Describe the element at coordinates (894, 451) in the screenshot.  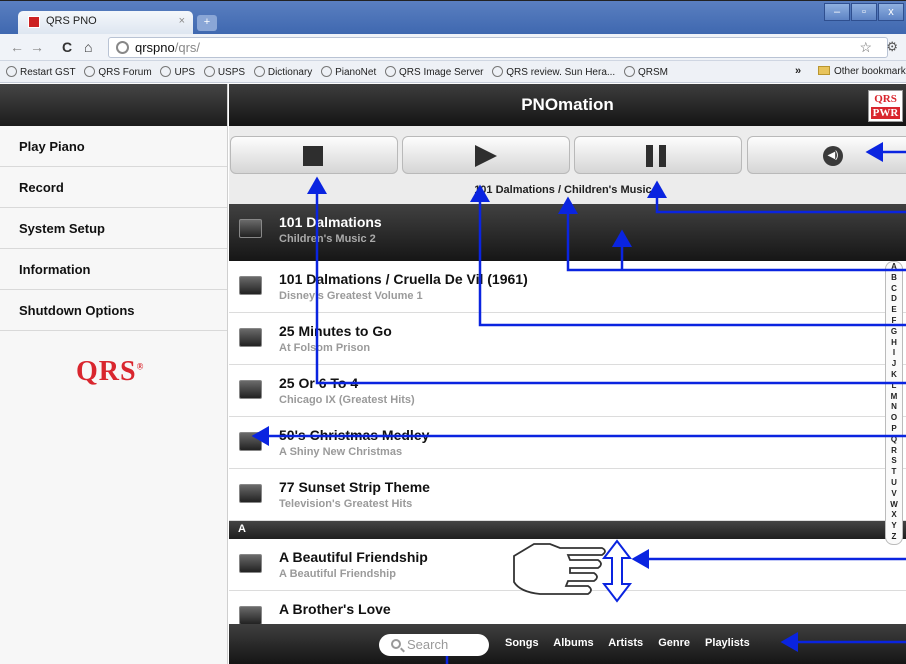
I see `alphabet-letter: R` at that location.